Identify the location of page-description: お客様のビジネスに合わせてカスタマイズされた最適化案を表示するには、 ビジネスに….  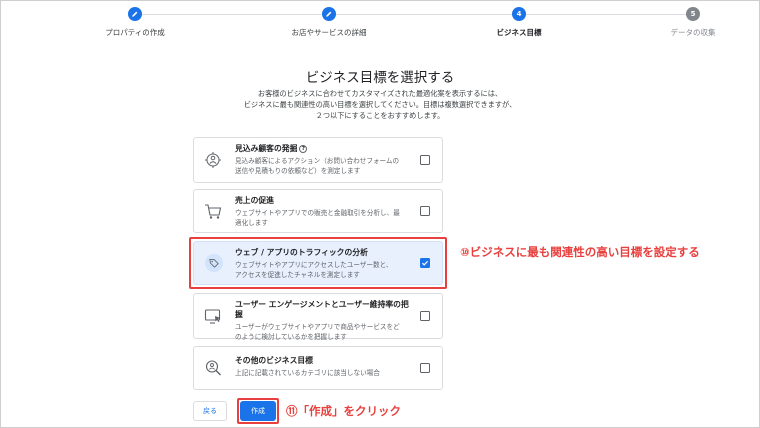
(380, 104).